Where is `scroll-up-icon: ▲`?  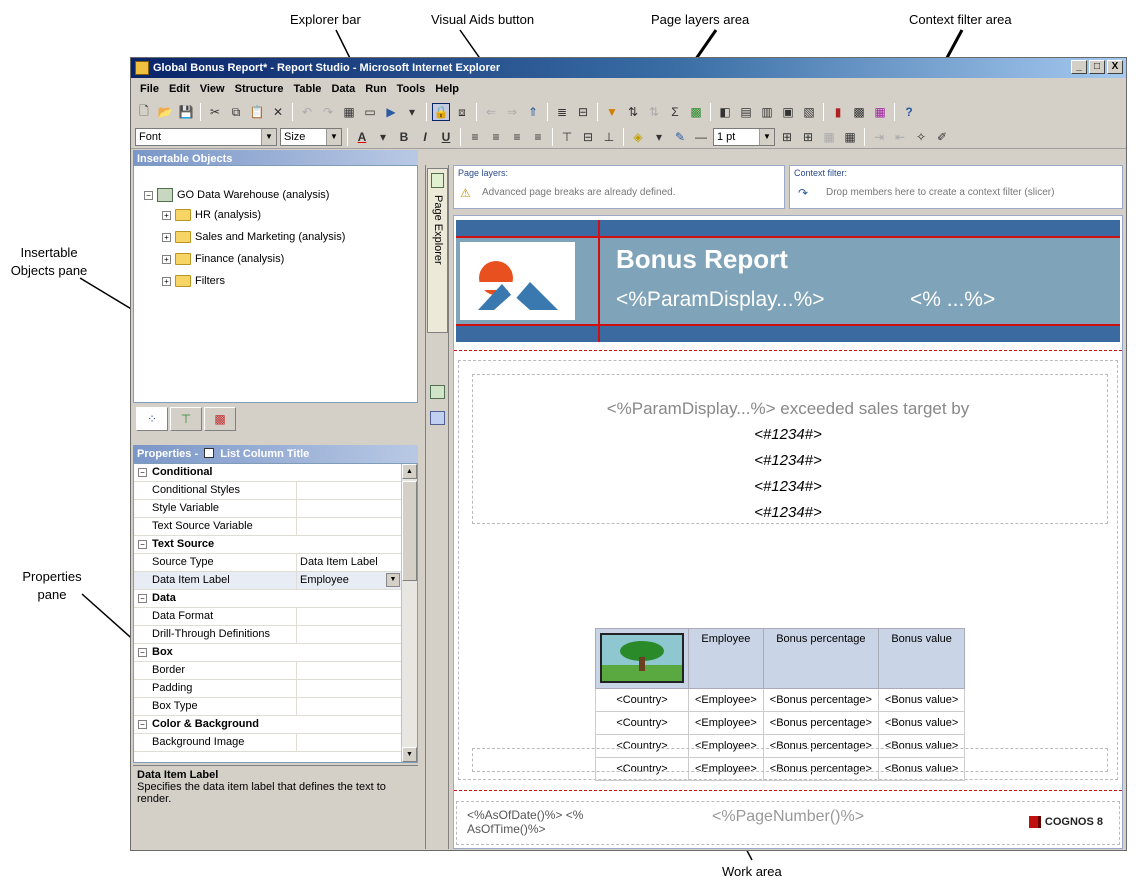 scroll-up-icon: ▲ is located at coordinates (409, 471).